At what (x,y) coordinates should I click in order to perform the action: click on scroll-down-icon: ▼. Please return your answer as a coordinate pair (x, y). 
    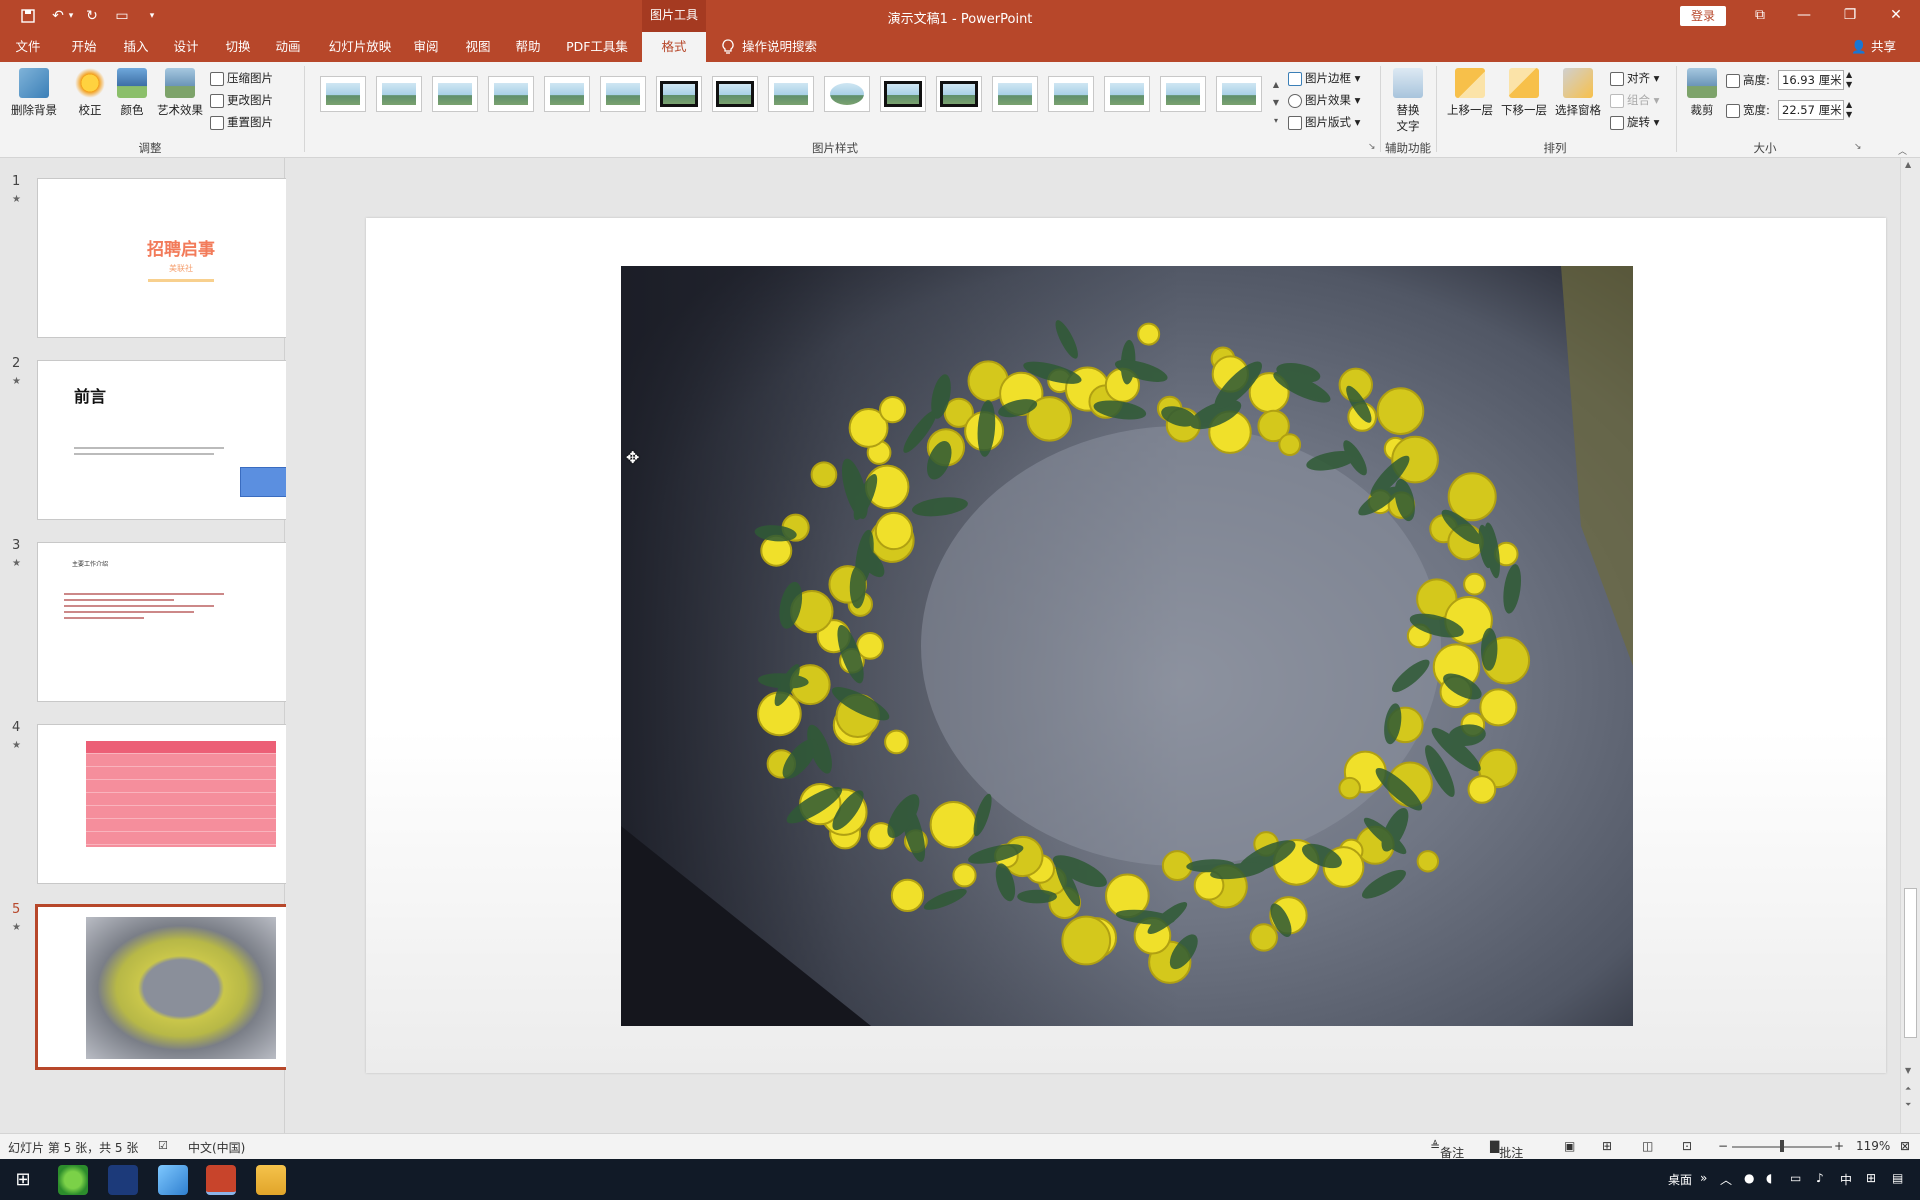
    Looking at the image, I should click on (1908, 1070).